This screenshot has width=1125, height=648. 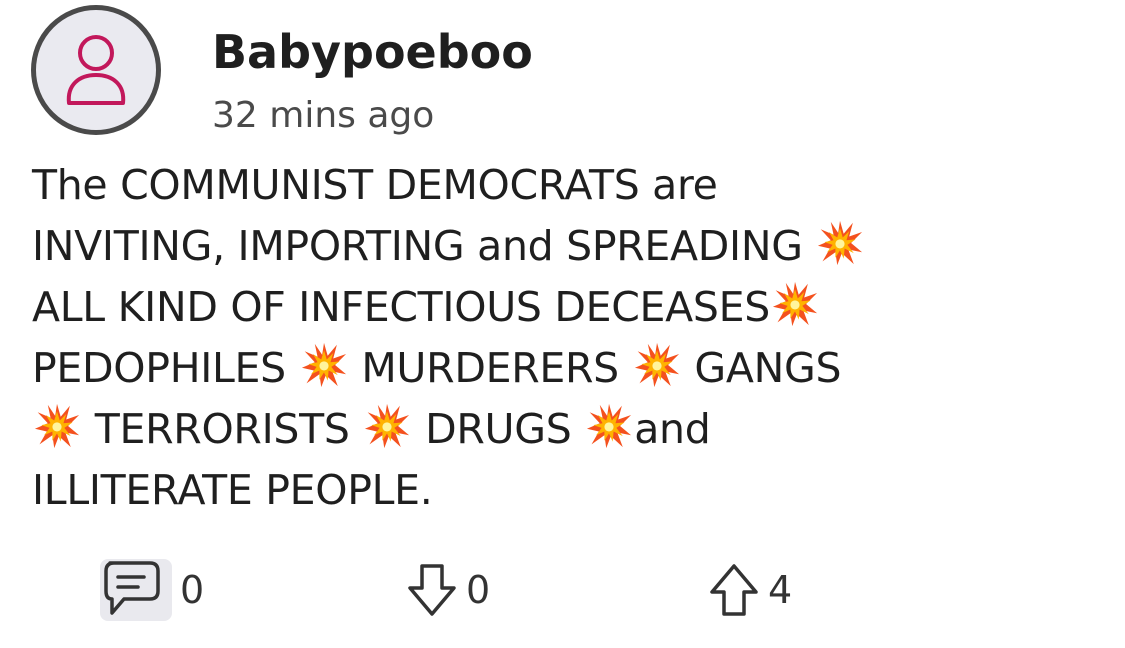 I want to click on avatar, so click(x=96, y=70).